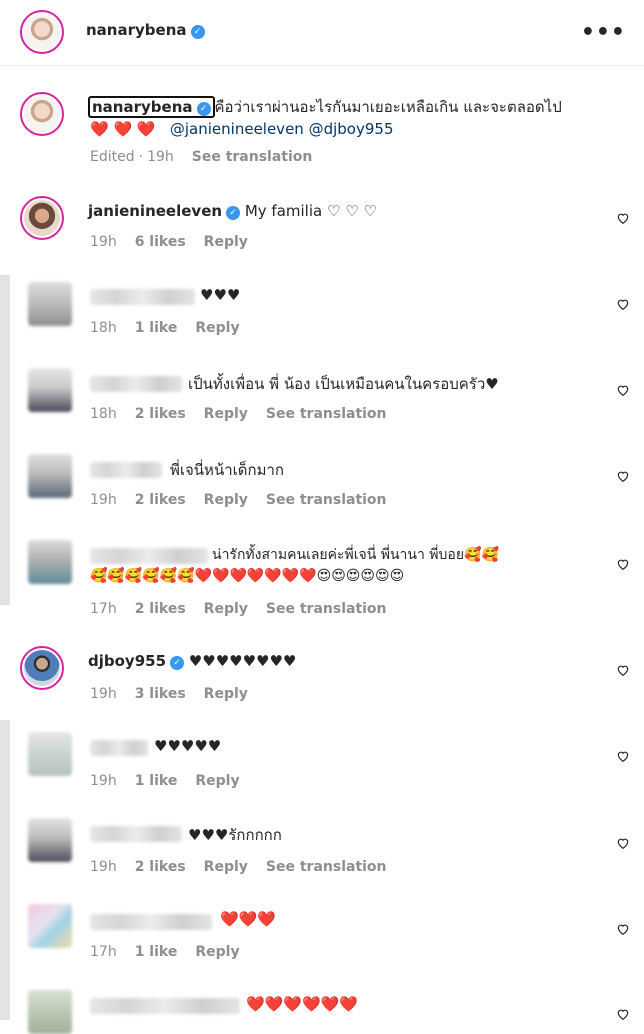 The width and height of the screenshot is (644, 1034). Describe the element at coordinates (123, 129) in the screenshot. I see `hearts-emoji: ❤️ ❤️ ❤️` at that location.